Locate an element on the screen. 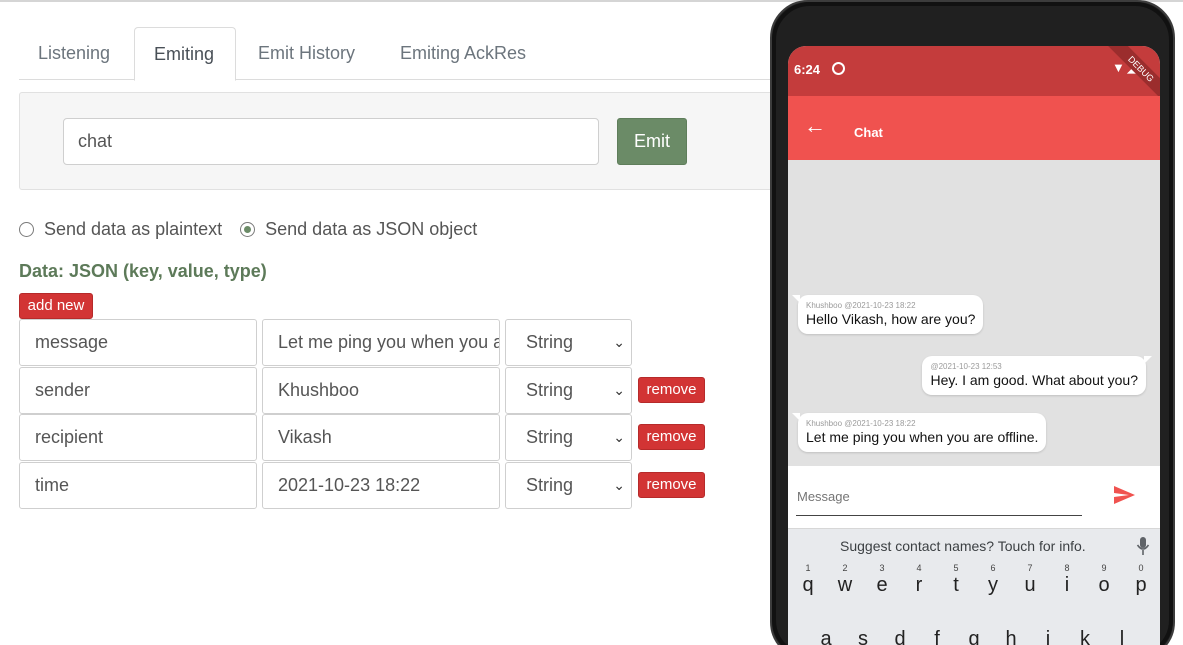 The image size is (1183, 645). key-letter: h is located at coordinates (1011, 636).